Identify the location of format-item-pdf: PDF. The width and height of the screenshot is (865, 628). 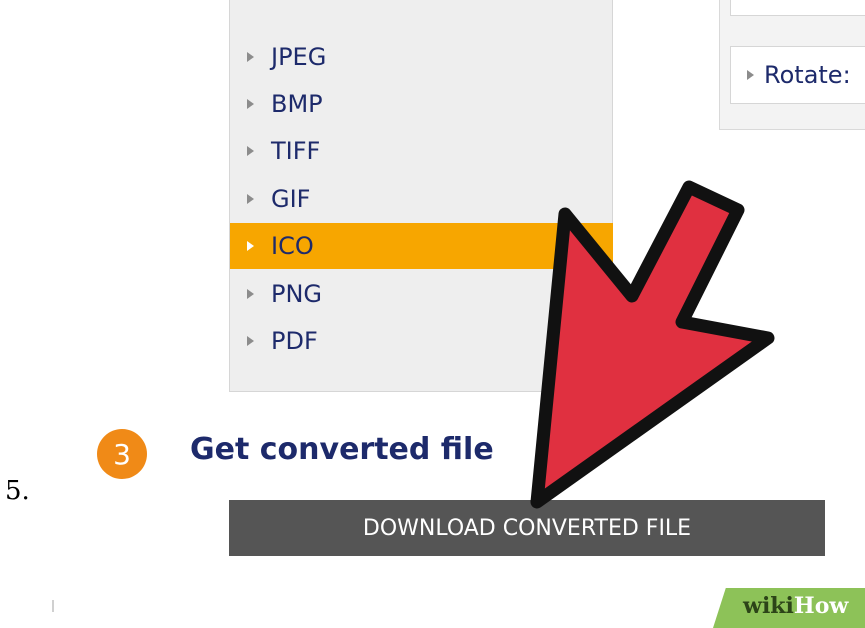
(421, 341).